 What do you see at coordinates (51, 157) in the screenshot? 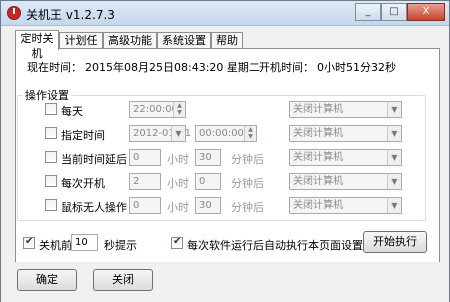
I see `delay-checkbox` at bounding box center [51, 157].